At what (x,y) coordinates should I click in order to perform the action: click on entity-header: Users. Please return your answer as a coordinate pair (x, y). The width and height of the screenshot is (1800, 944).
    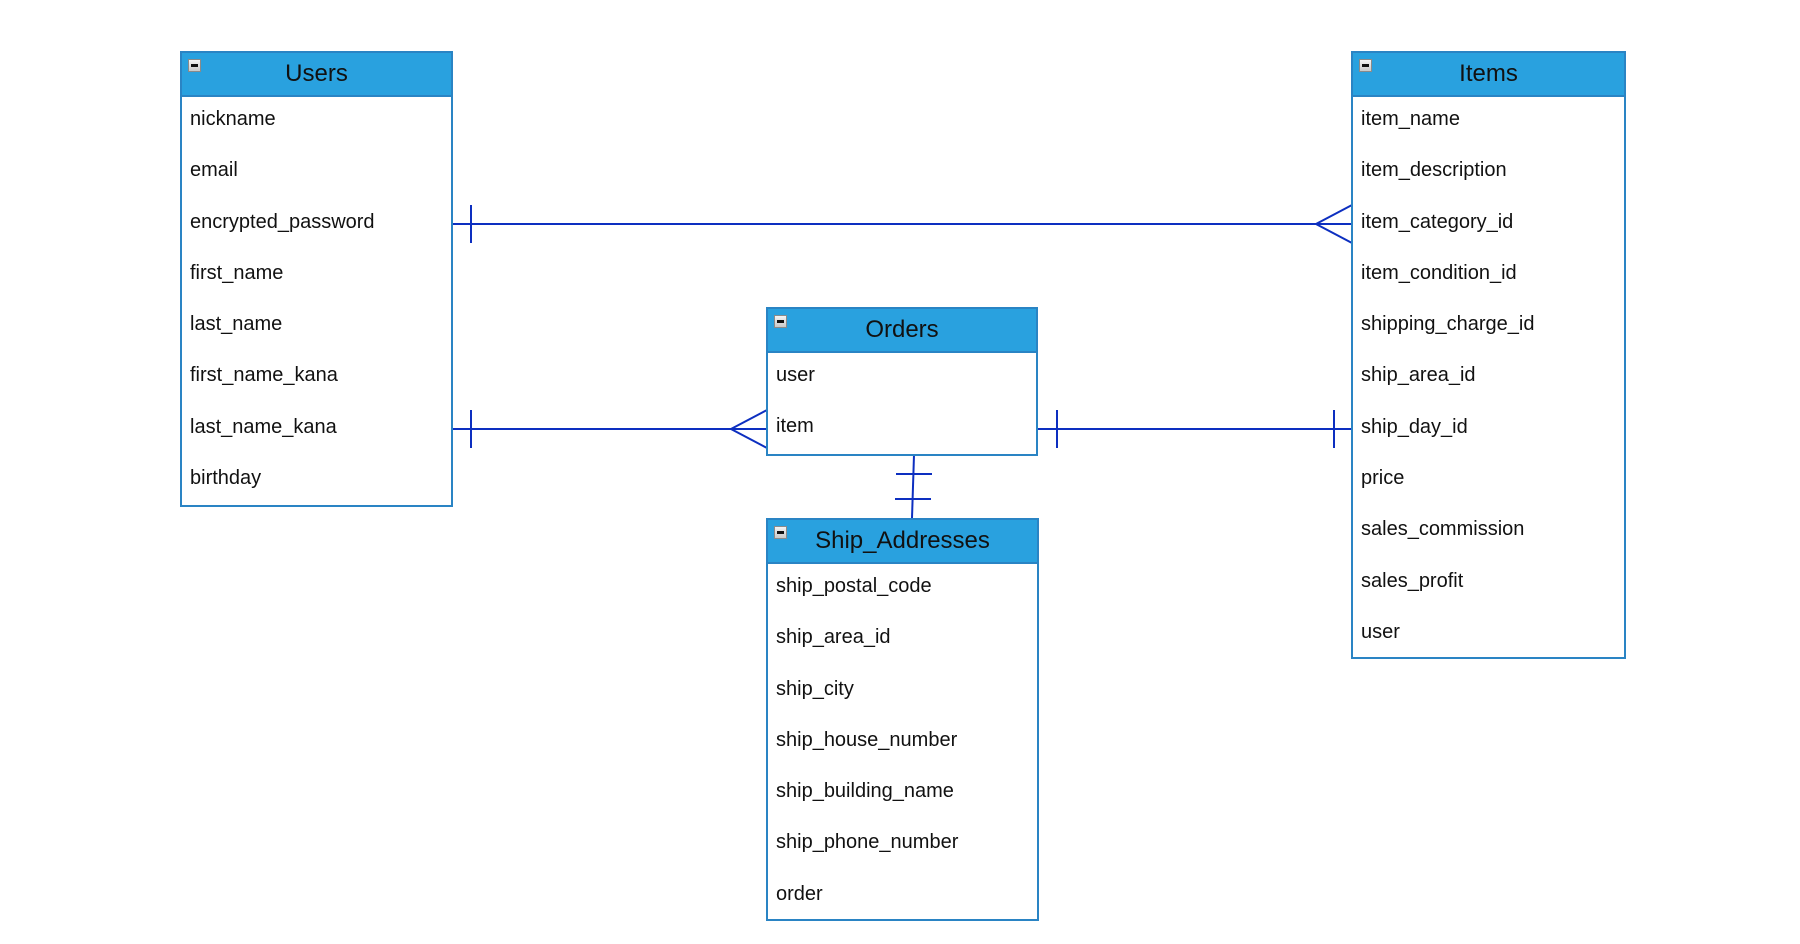
    Looking at the image, I should click on (316, 75).